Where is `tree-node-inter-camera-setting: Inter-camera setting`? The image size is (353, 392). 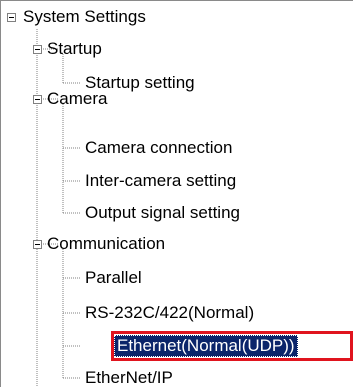 tree-node-inter-camera-setting: Inter-camera setting is located at coordinates (160, 181).